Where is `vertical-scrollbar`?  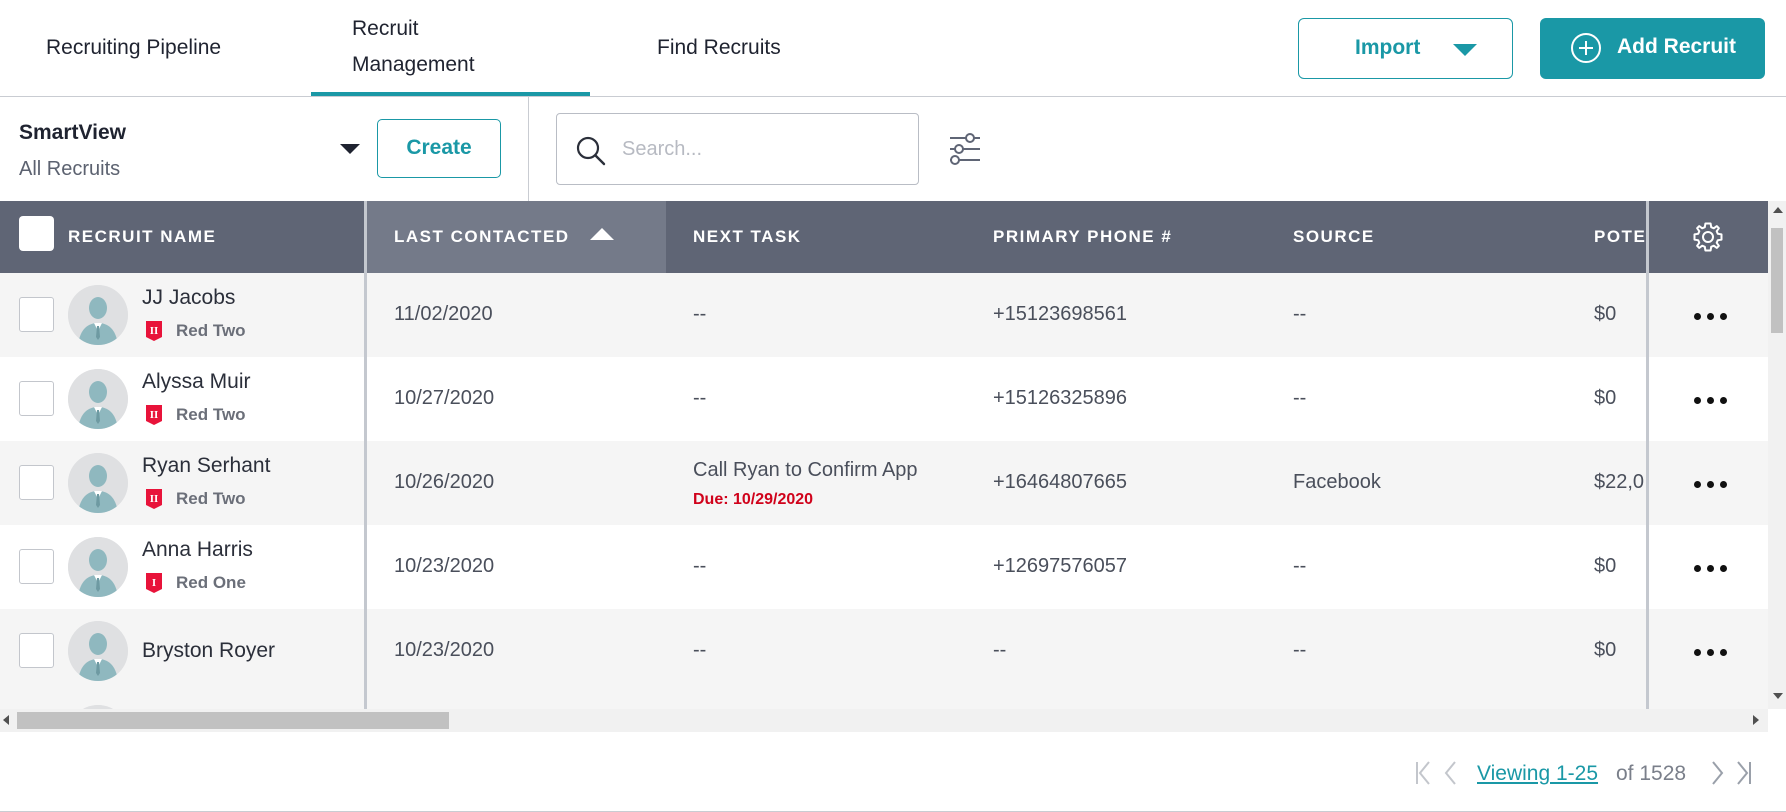 vertical-scrollbar is located at coordinates (1777, 455).